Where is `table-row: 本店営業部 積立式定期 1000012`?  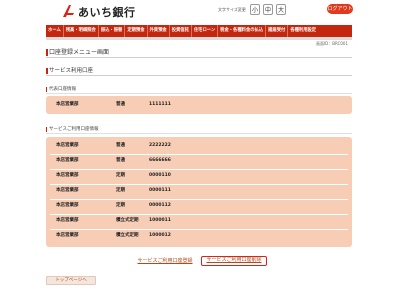
table-row: 本店営業部 積立式定期 1000012 is located at coordinates (199, 236).